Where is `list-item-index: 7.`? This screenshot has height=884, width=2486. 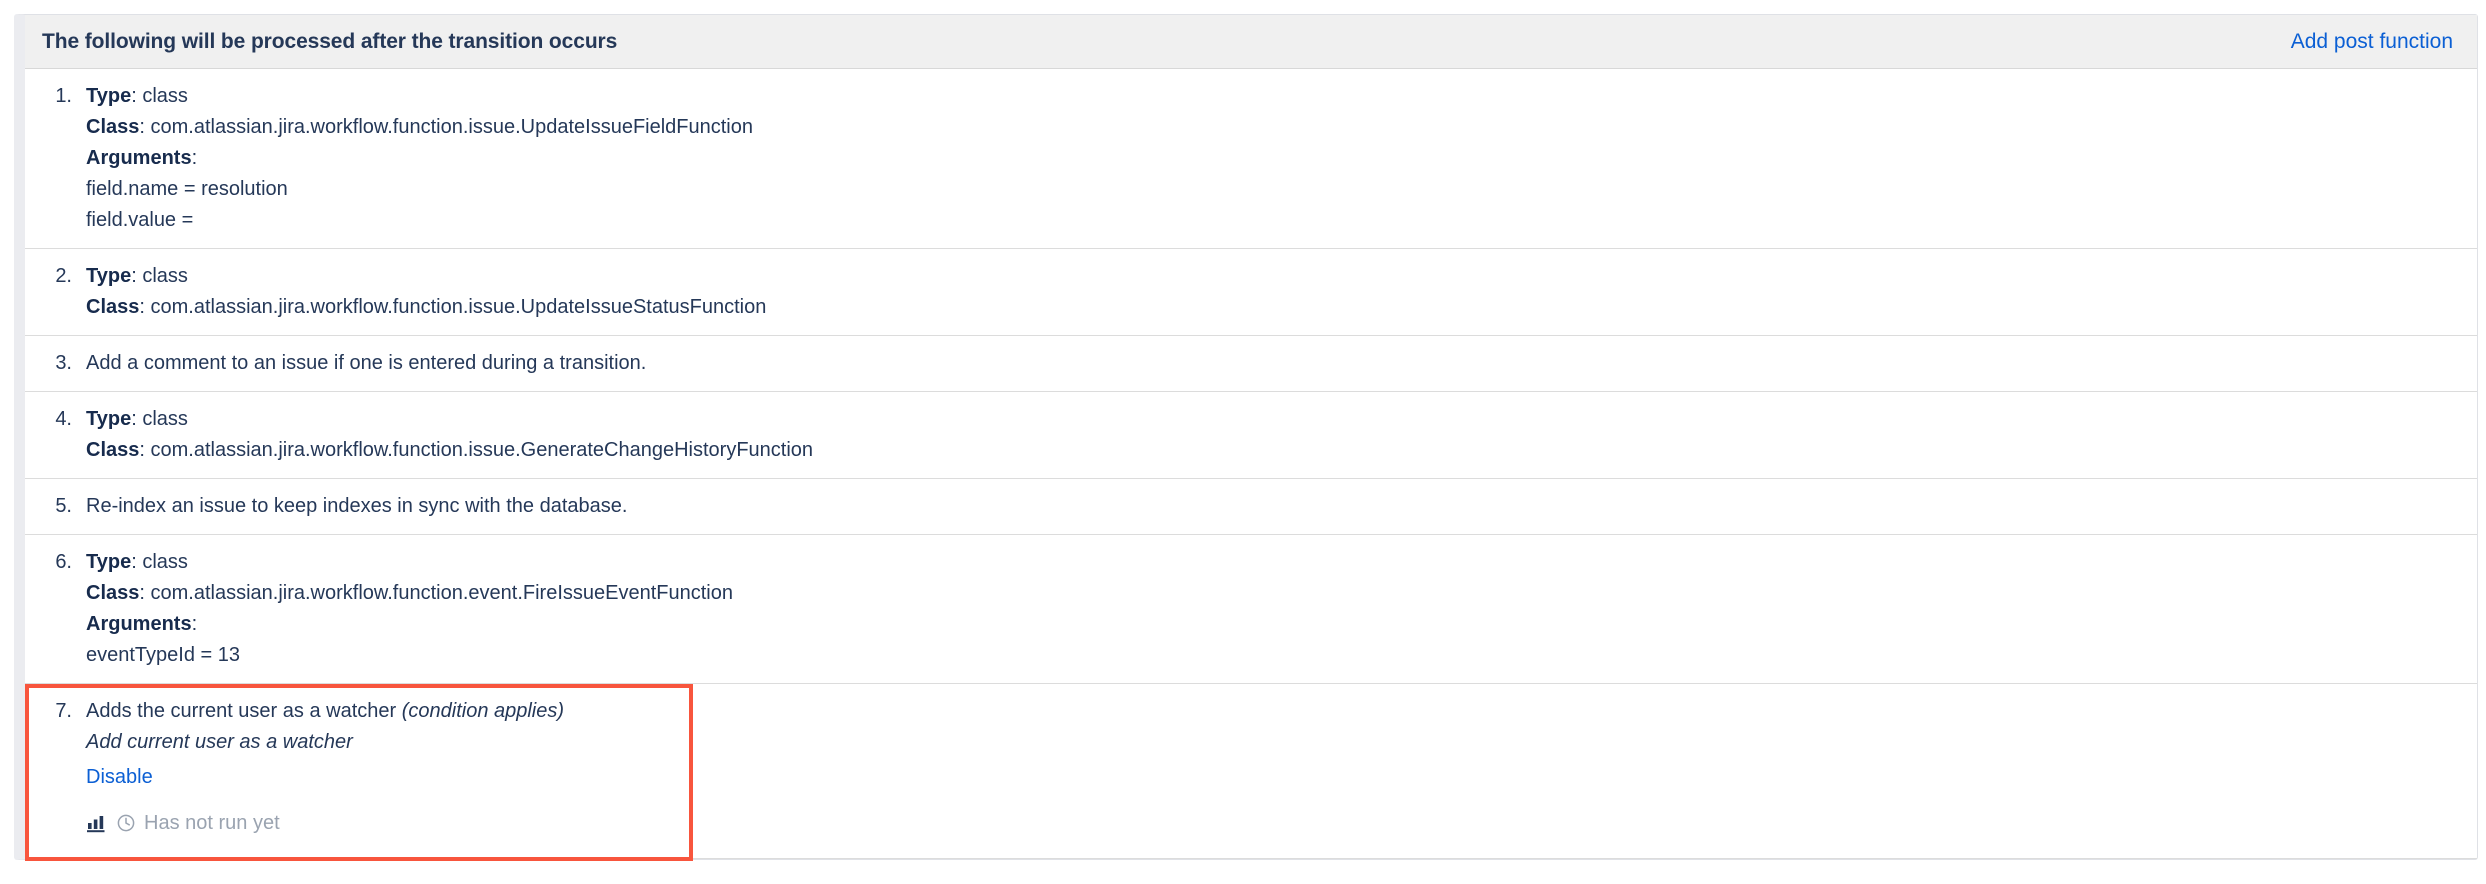 list-item-index: 7. is located at coordinates (63, 711).